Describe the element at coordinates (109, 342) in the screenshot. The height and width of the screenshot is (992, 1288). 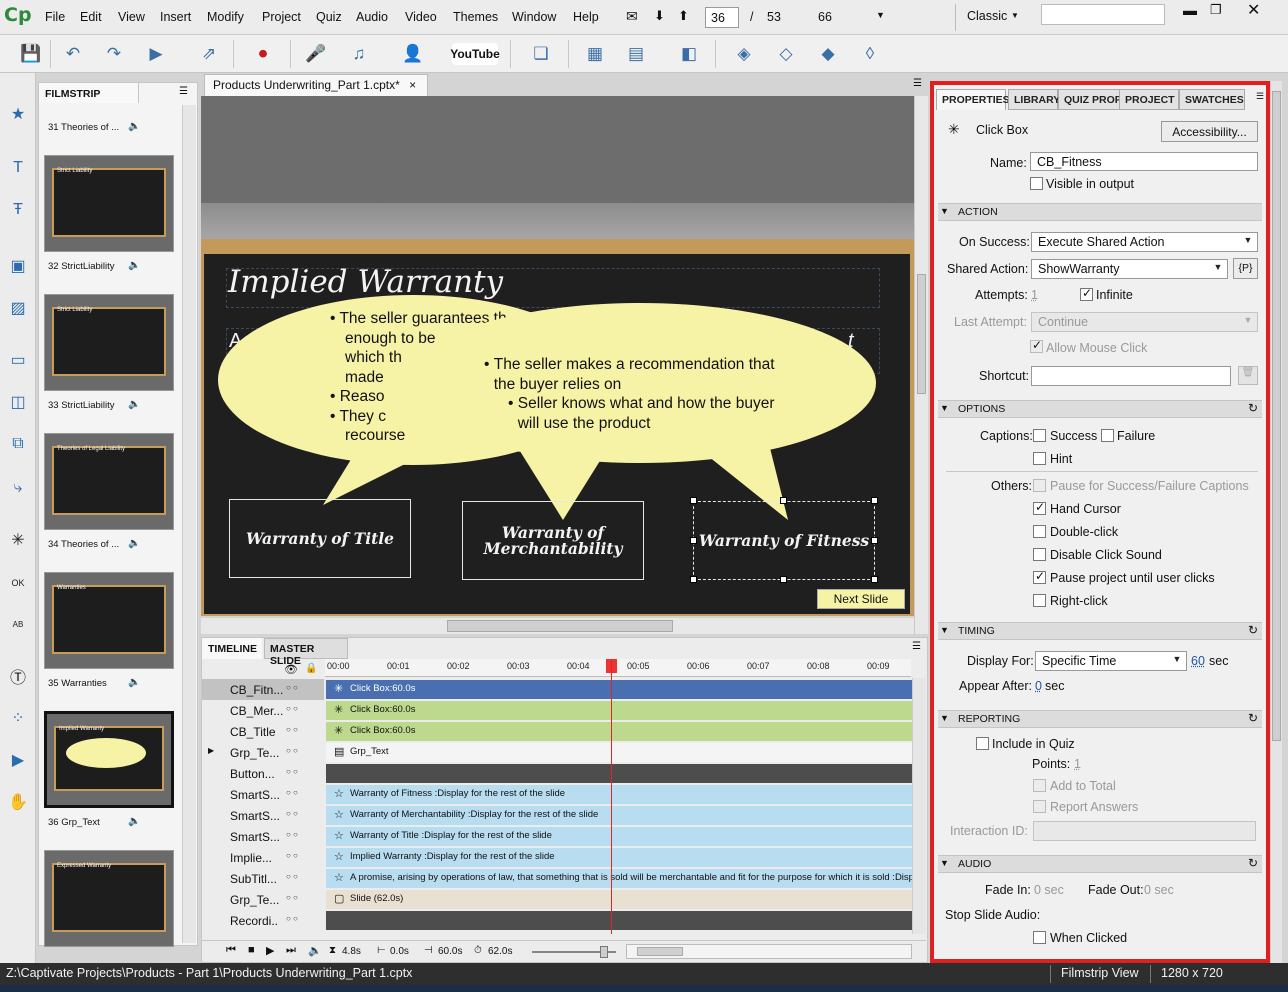
I see `slide-thumbnail: Strict Liability` at that location.